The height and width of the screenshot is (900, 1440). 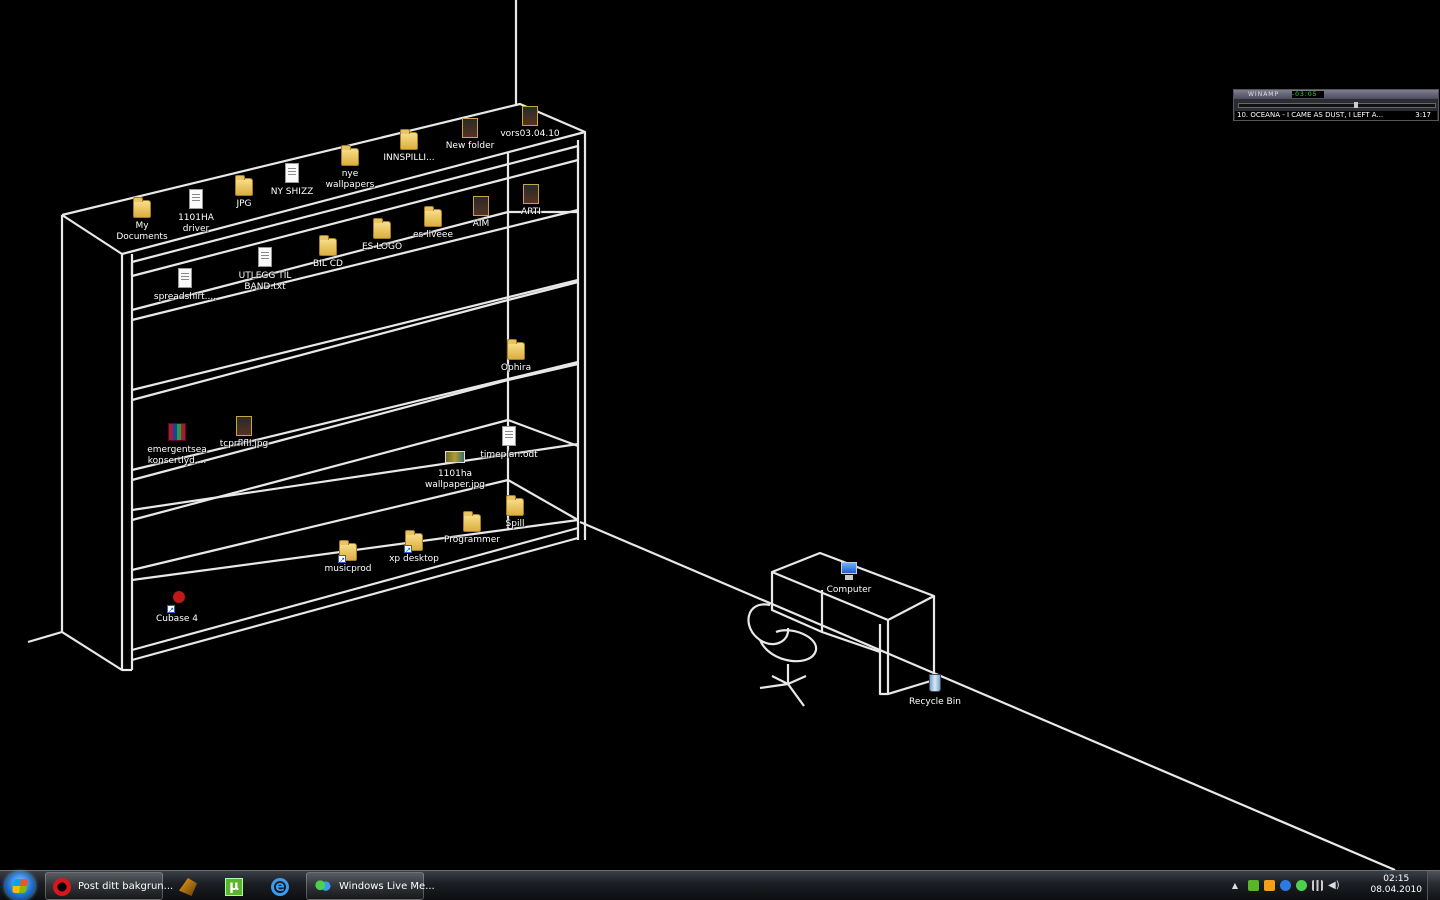 I want to click on winamp-tray-icon, so click(x=1269, y=885).